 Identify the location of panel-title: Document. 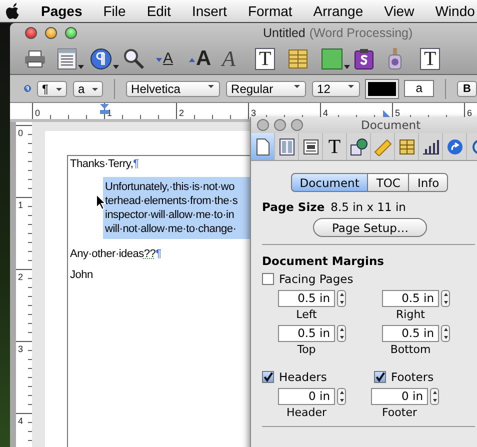
(391, 125).